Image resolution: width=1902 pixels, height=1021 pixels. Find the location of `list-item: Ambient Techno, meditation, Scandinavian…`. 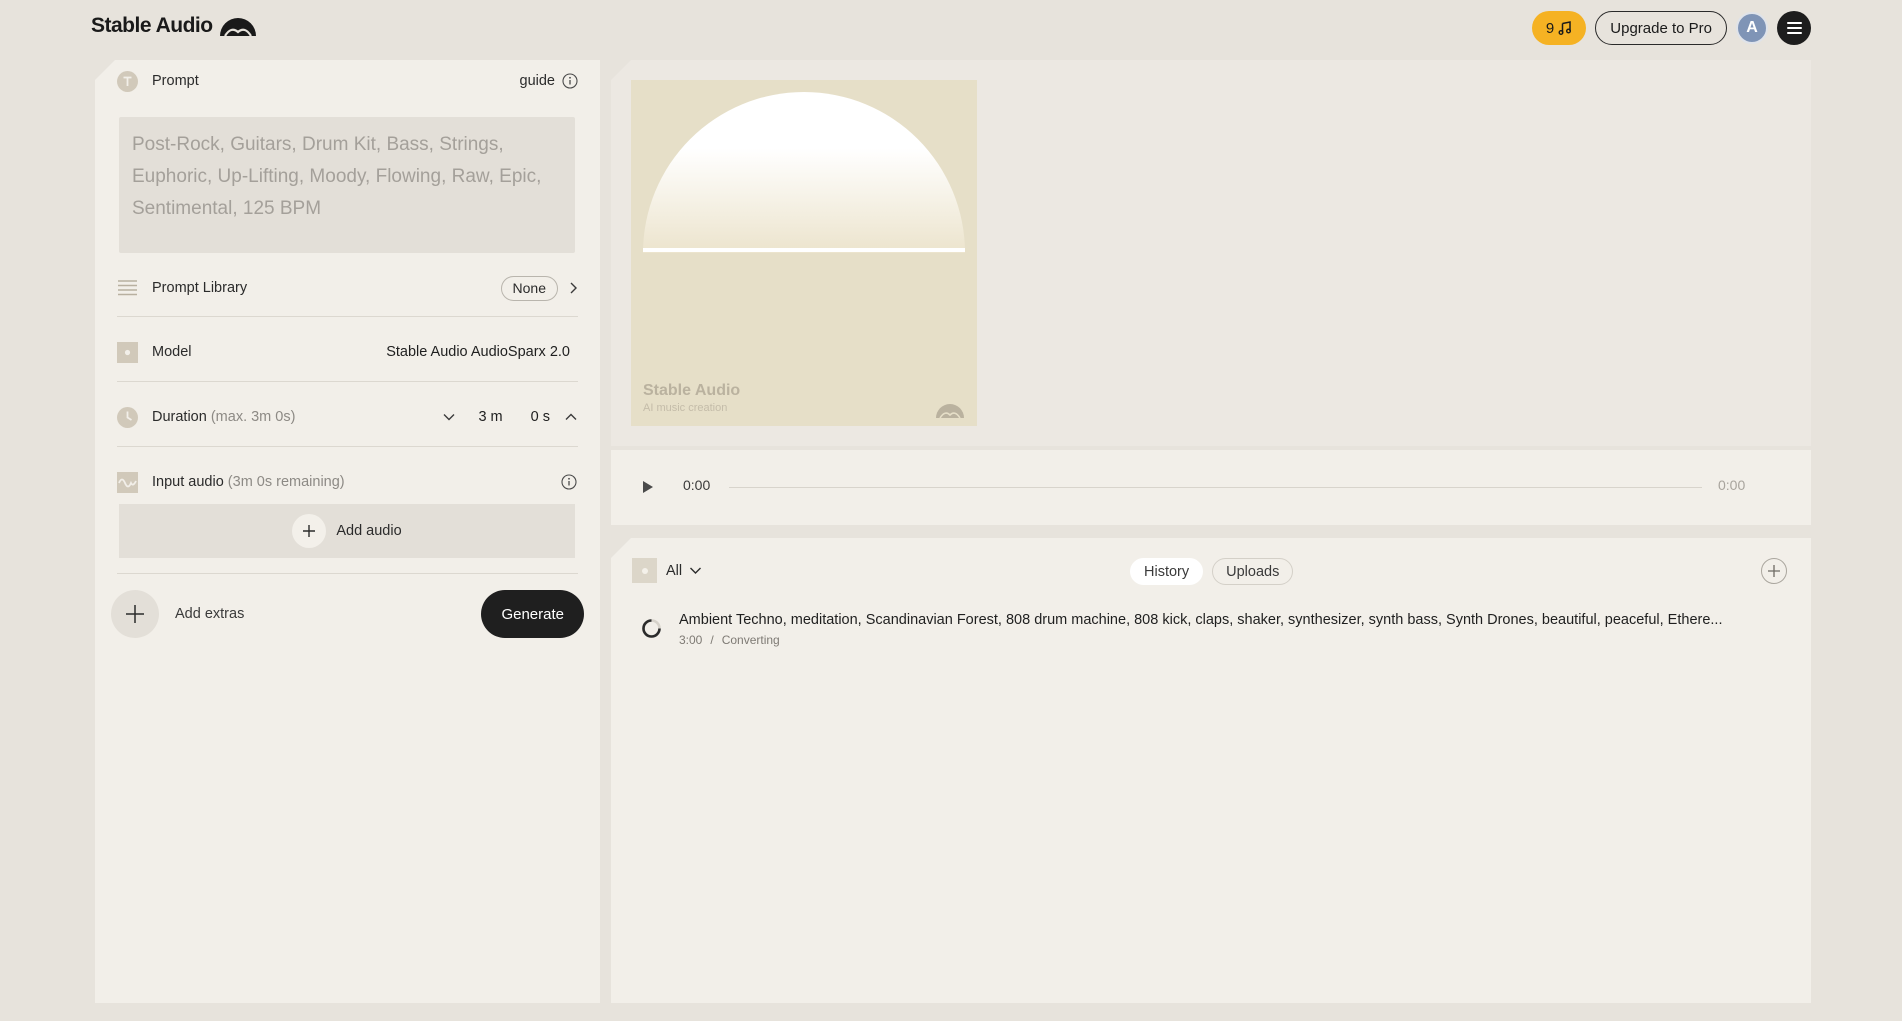

list-item: Ambient Techno, meditation, Scandinavian… is located at coordinates (1214, 630).